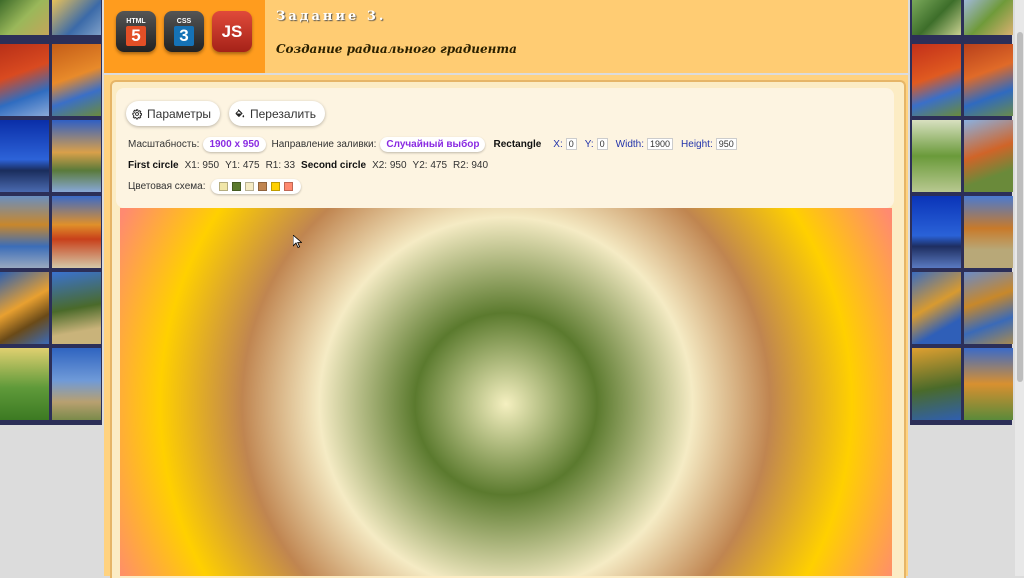 The height and width of the screenshot is (578, 1024). Describe the element at coordinates (517, 144) in the screenshot. I see `rectangle-label: Rectangle` at that location.